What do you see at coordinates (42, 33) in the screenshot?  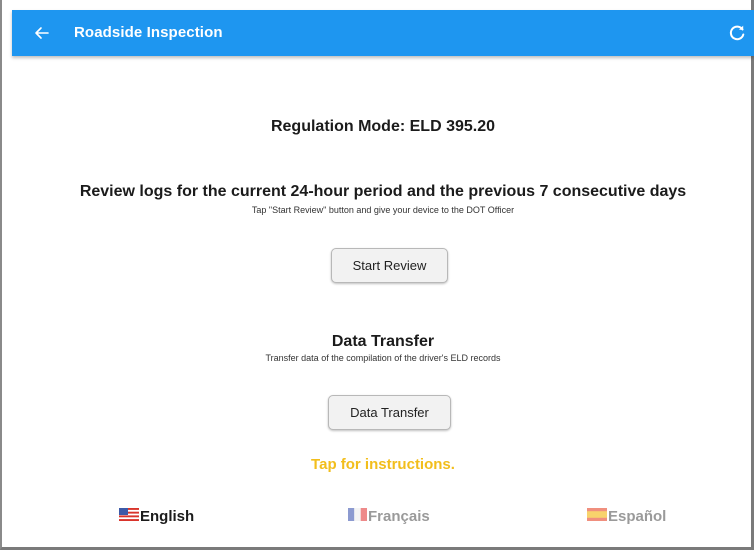 I see `arrow-left-icon` at bounding box center [42, 33].